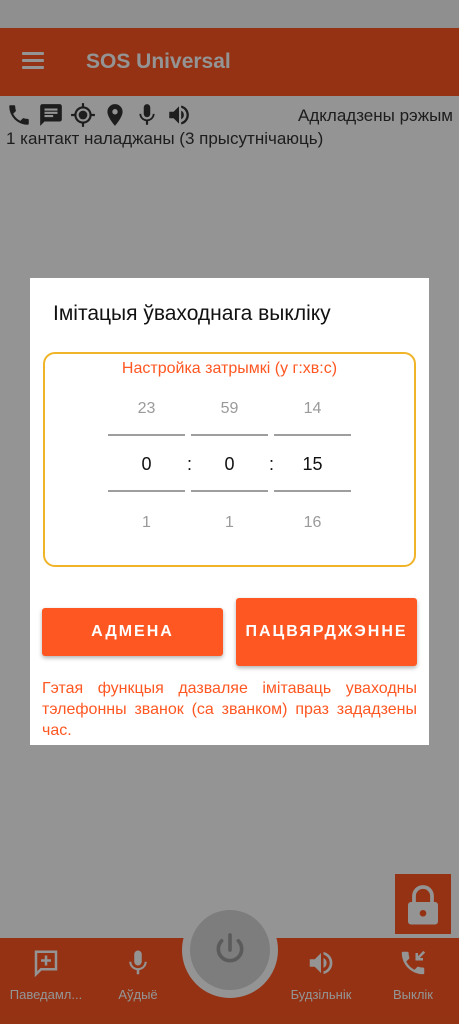  I want to click on minutes-next: 1, so click(229, 517).